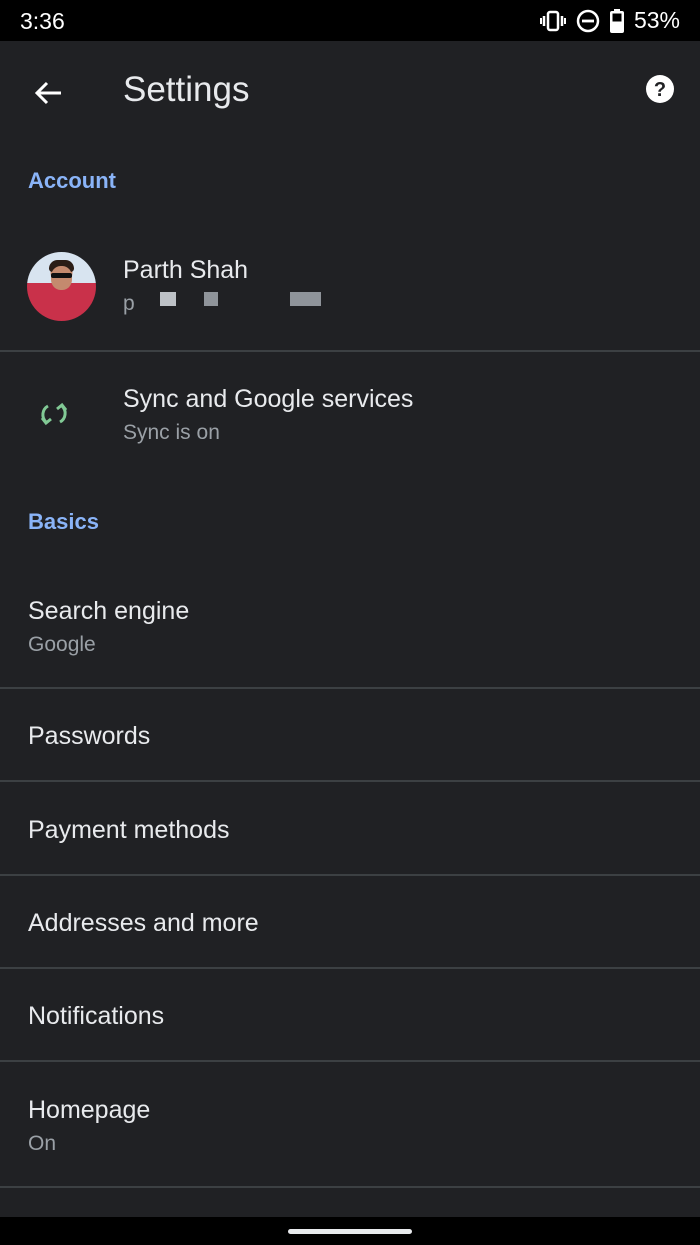  I want to click on homepage-title: Homepage, so click(89, 1110).